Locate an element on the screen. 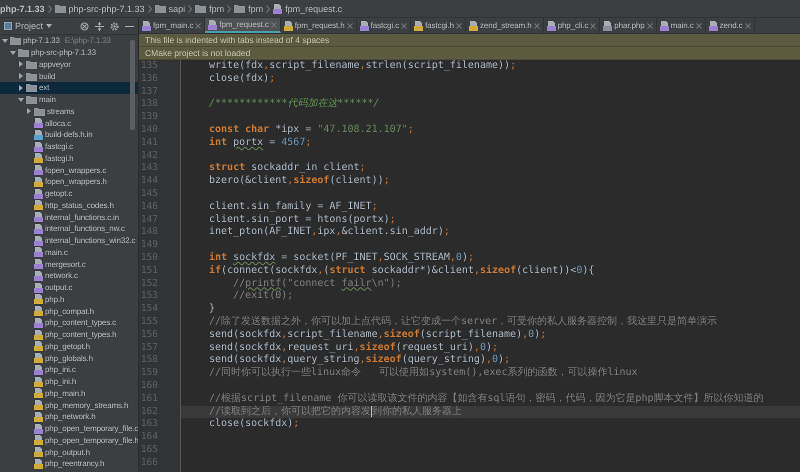 Image resolution: width=800 pixels, height=472 pixels. code-line: //除了发送数据之外，你可以加上点代码，让它变成一个server，可受你的私人服务器控制，我这里只是简单演示 is located at coordinates (463, 322).